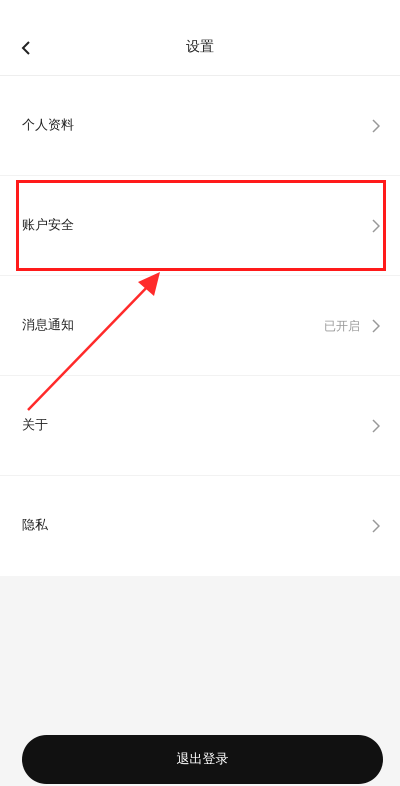  What do you see at coordinates (200, 47) in the screenshot?
I see `page-title: 设置` at bounding box center [200, 47].